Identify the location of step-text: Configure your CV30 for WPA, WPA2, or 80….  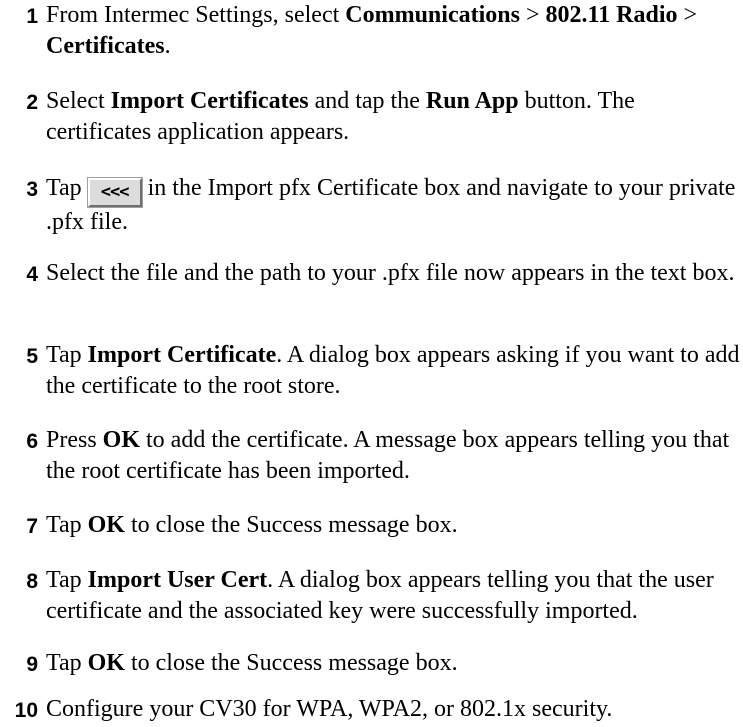
(393, 709).